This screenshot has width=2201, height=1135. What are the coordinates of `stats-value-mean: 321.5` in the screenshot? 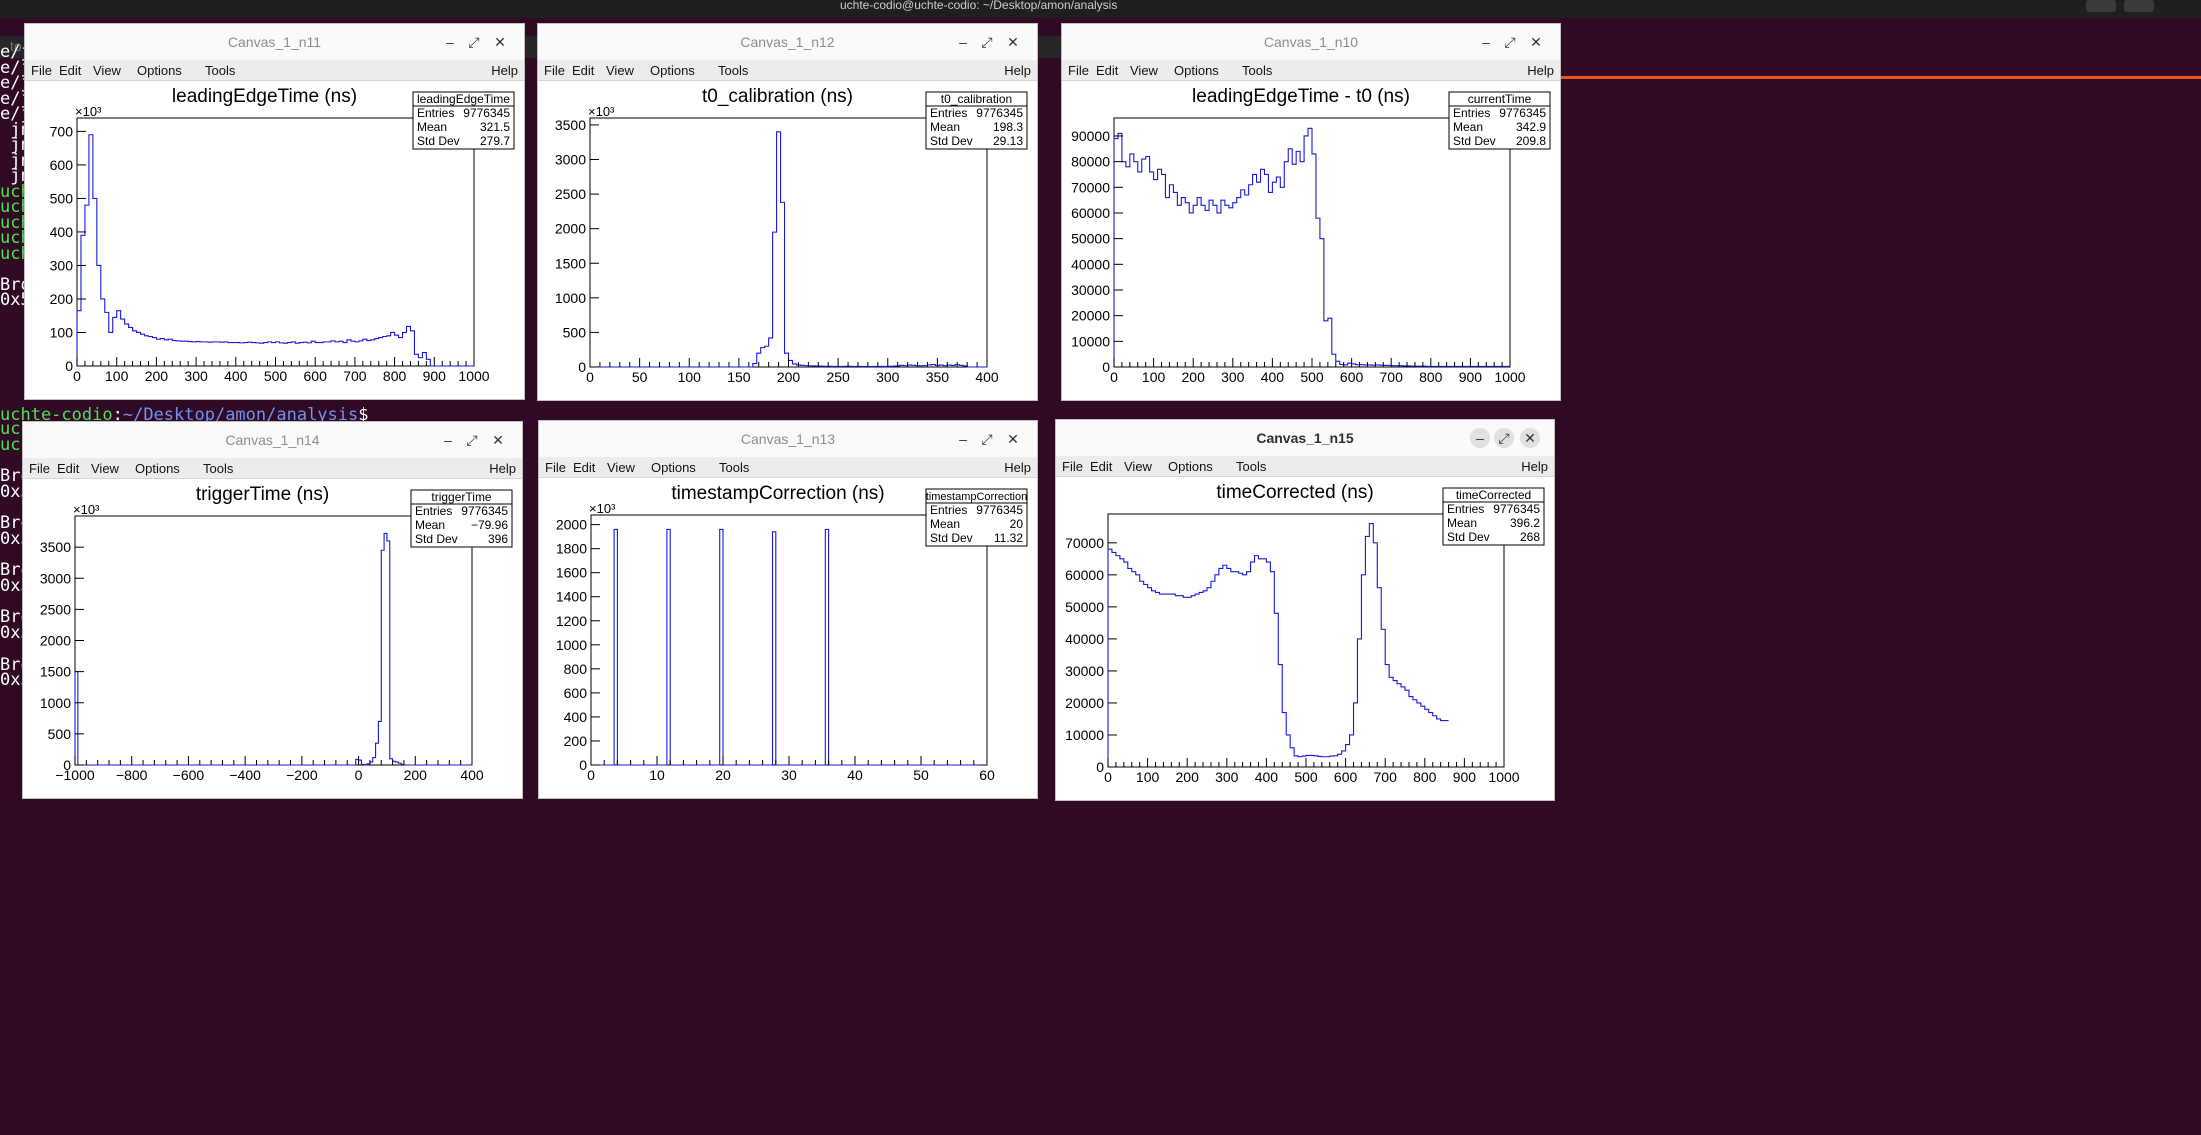 It's located at (495, 127).